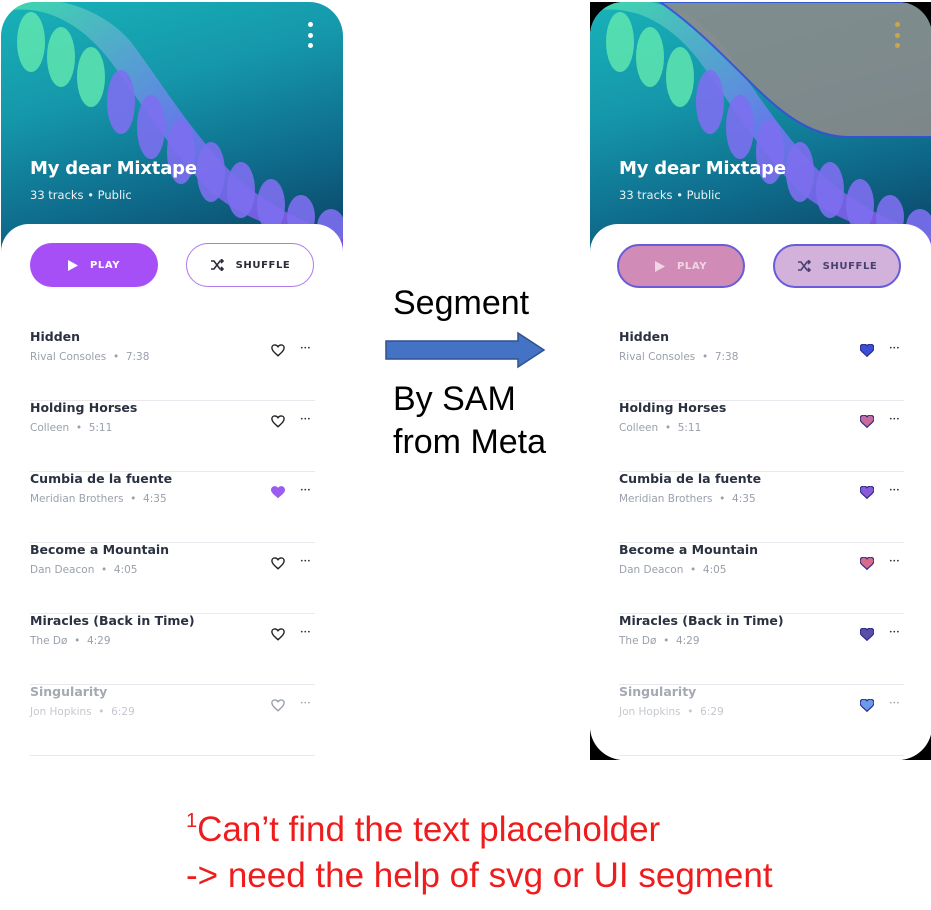 Image resolution: width=931 pixels, height=910 pixels. I want to click on track-title: Miracles (Back in Time), so click(701, 620).